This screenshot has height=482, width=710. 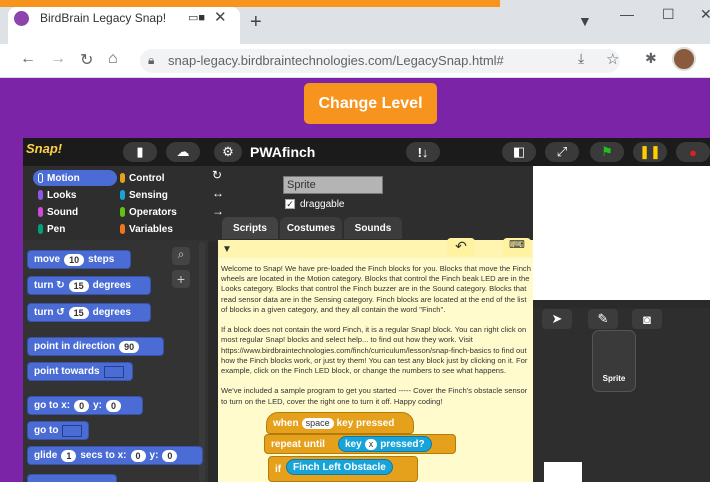 What do you see at coordinates (517, 247) in the screenshot?
I see `keyboard-entry-icon: ⌨` at bounding box center [517, 247].